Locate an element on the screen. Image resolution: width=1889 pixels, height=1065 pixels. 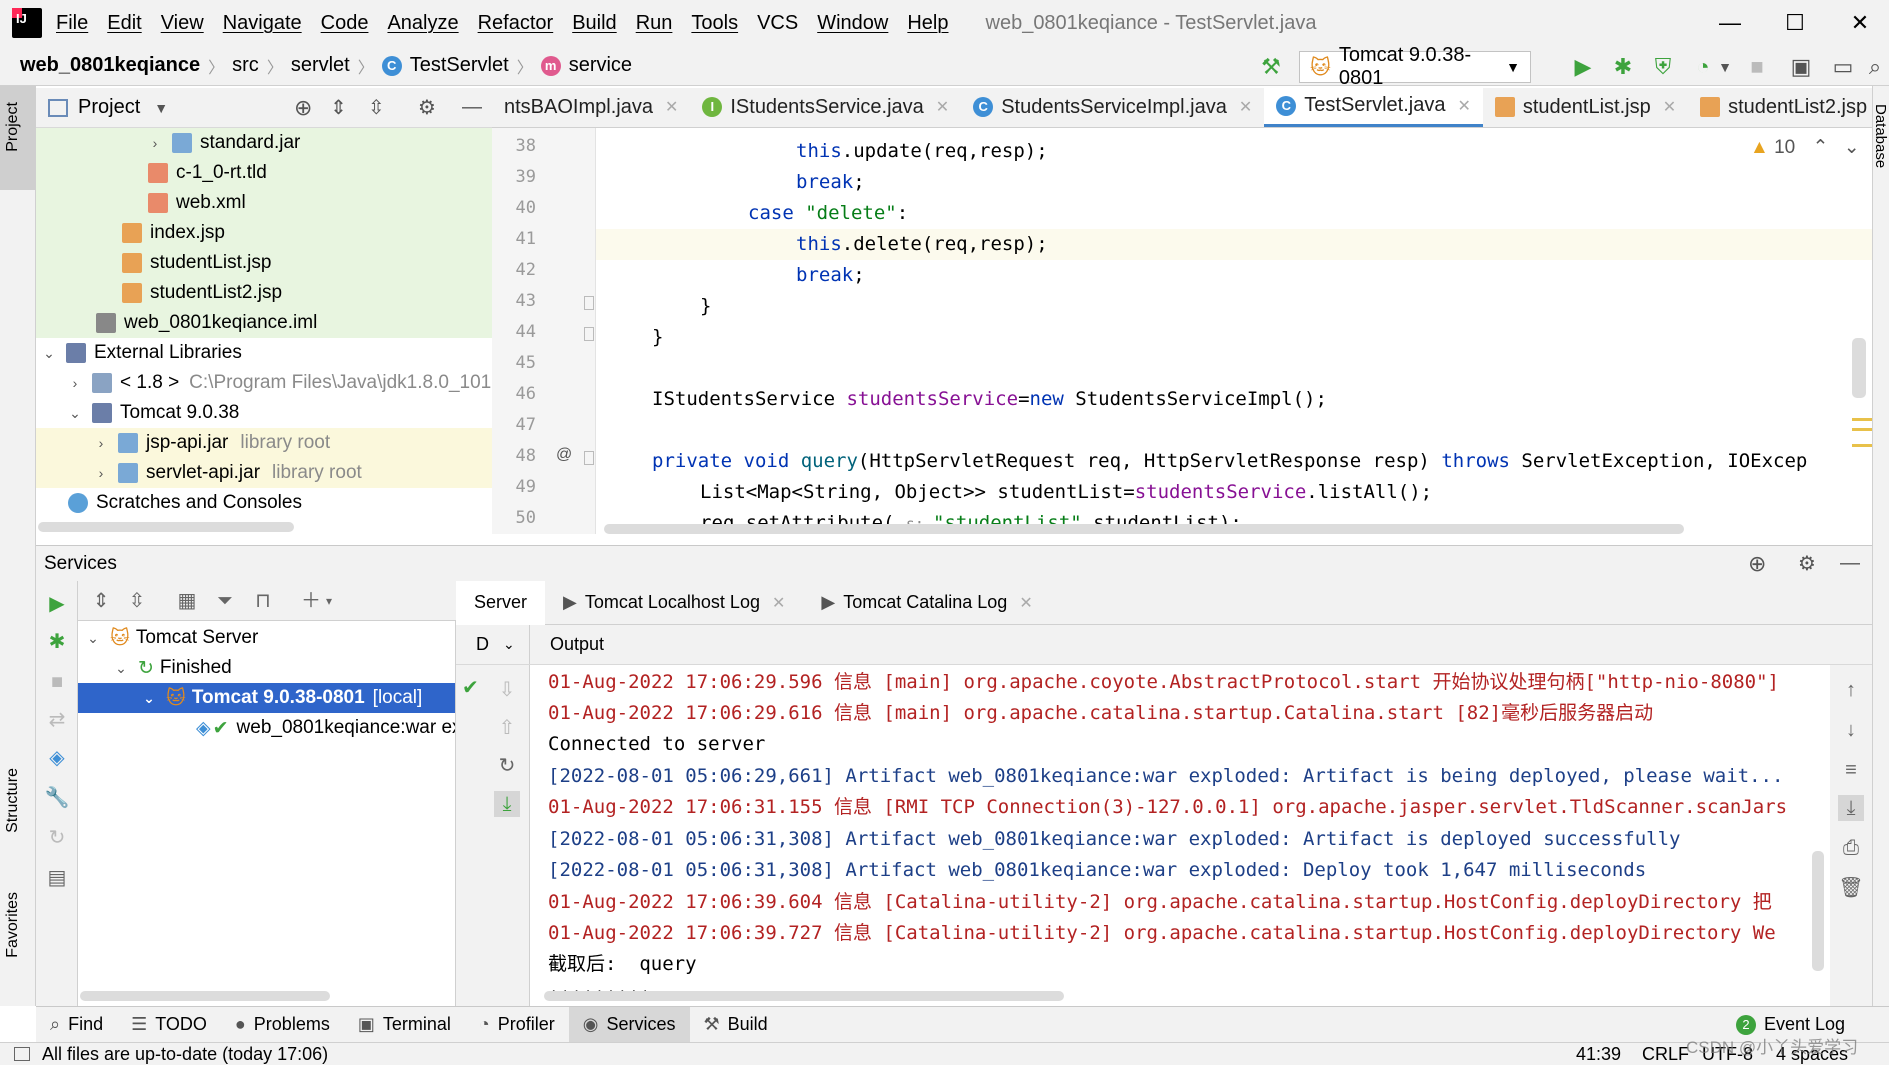
error-stripe-mark is located at coordinates (1862, 429).